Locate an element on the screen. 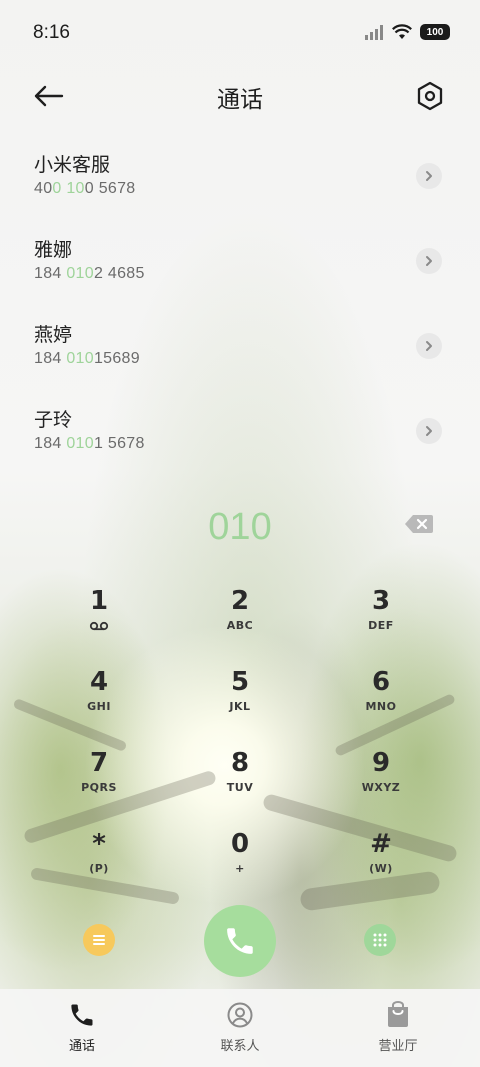 The image size is (480, 1067). page-title: 通话 is located at coordinates (240, 100).